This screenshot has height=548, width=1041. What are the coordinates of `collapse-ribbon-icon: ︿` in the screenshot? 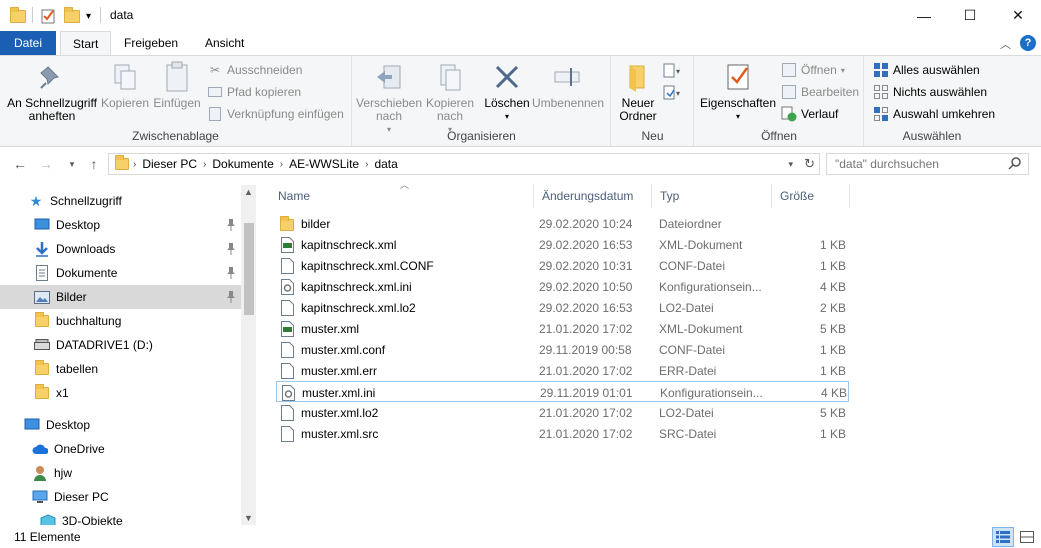 It's located at (1005, 44).